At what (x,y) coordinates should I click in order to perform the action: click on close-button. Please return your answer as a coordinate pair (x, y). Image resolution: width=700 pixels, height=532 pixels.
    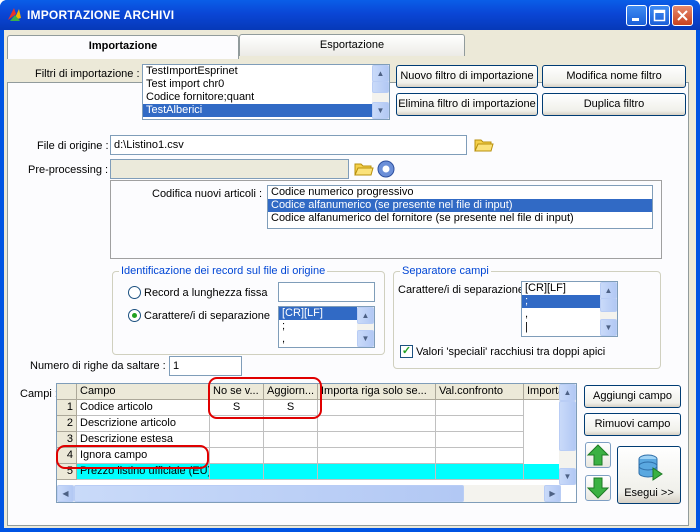
    Looking at the image, I should click on (682, 15).